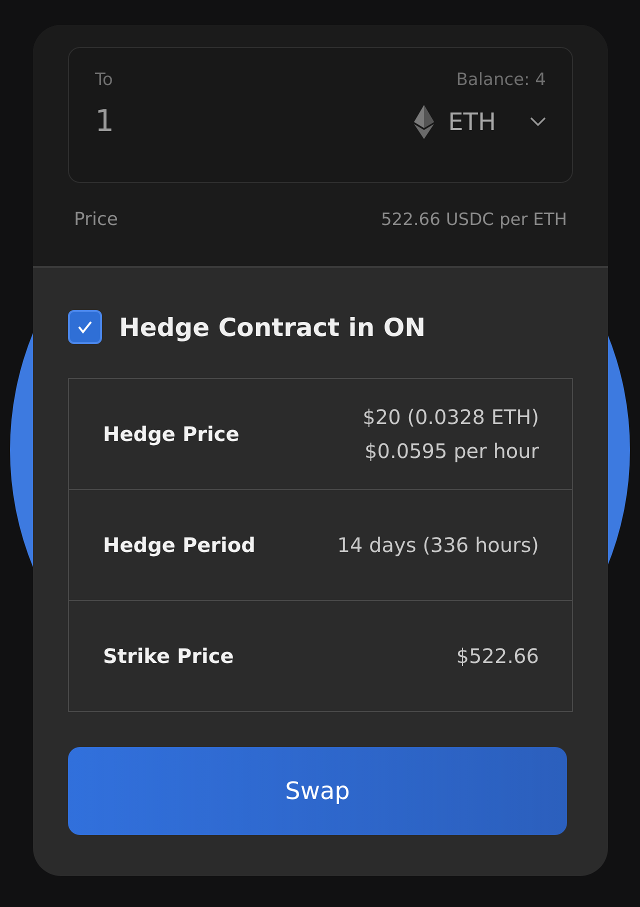 The width and height of the screenshot is (640, 907). What do you see at coordinates (450, 417) in the screenshot?
I see `detail-value: $20 (0.0328 ETH)` at bounding box center [450, 417].